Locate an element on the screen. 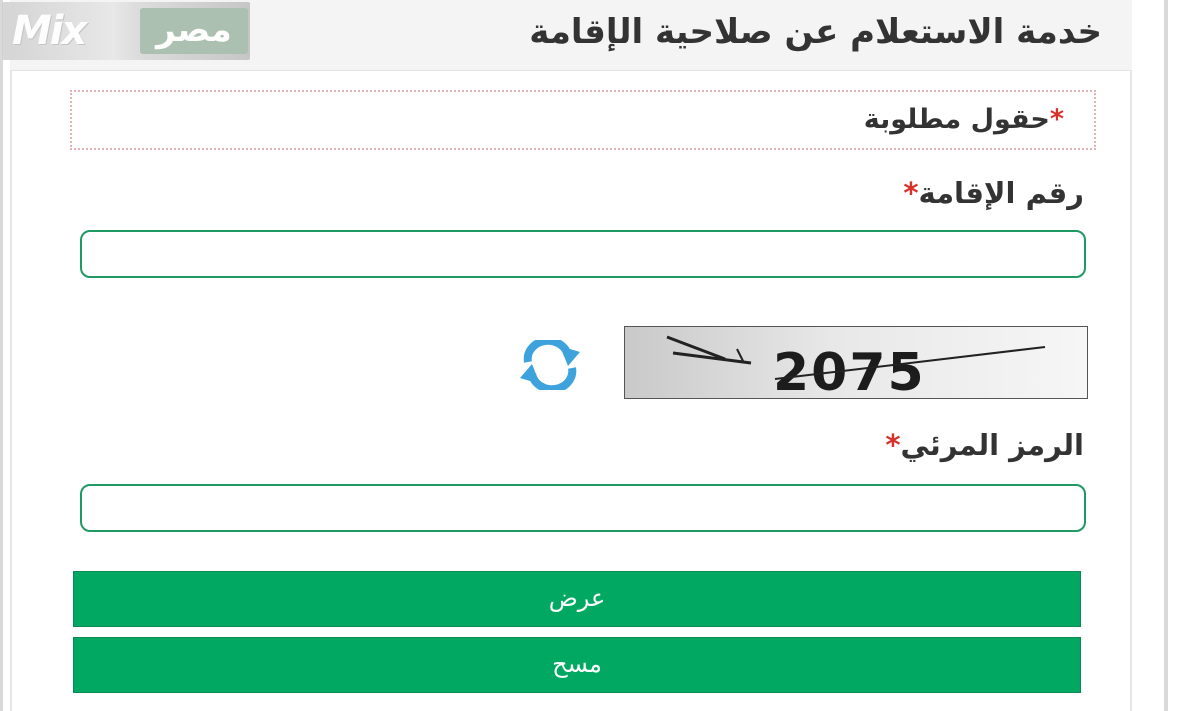  iqama-number-label: رقم الإقامة* is located at coordinates (993, 193).